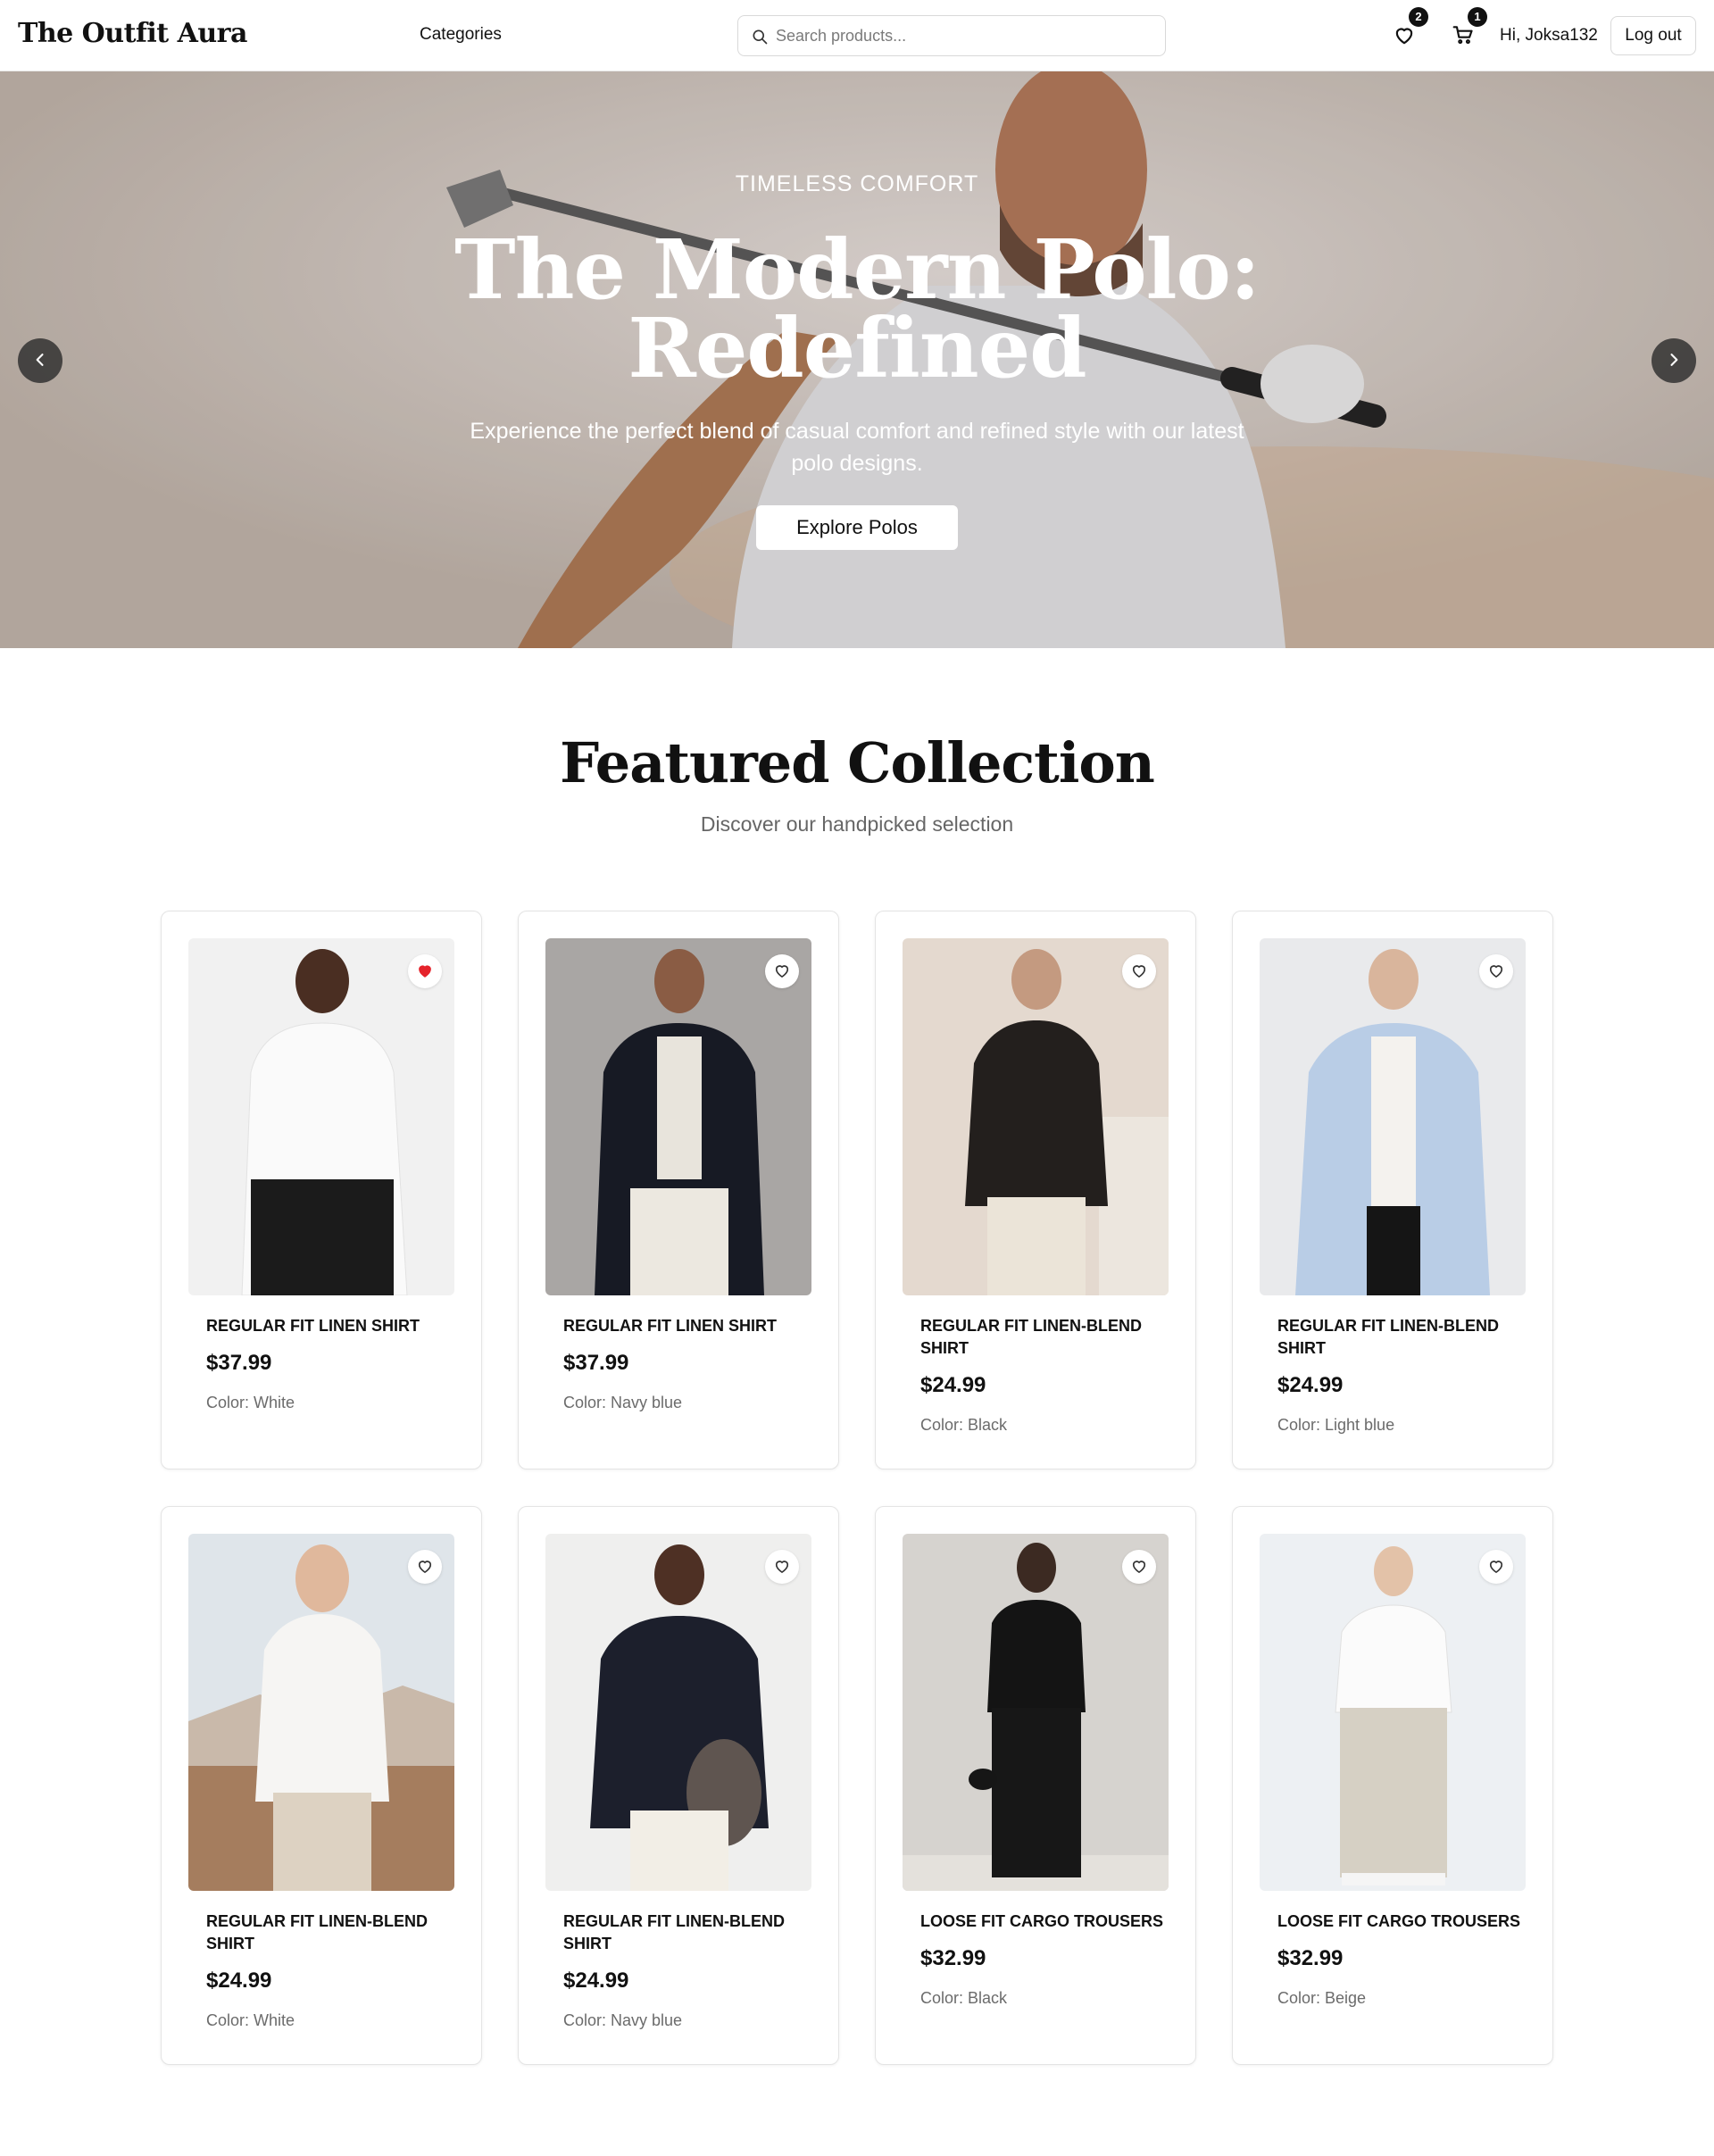  What do you see at coordinates (1418, 17) in the screenshot?
I see `wishlist-count-badge: 2` at bounding box center [1418, 17].